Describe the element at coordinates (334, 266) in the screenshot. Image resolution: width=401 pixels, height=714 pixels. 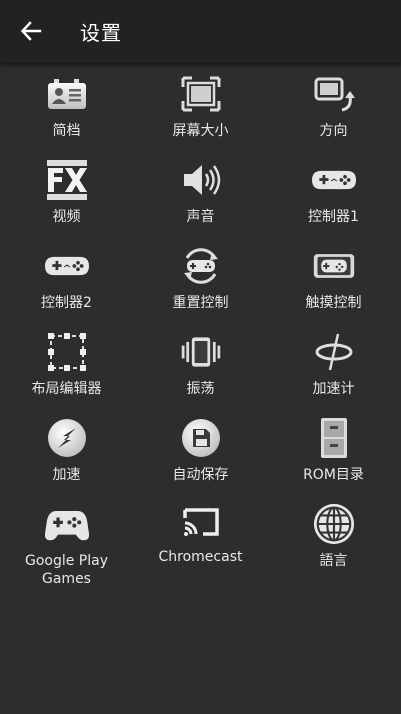
I see `touch-controls-icon` at that location.